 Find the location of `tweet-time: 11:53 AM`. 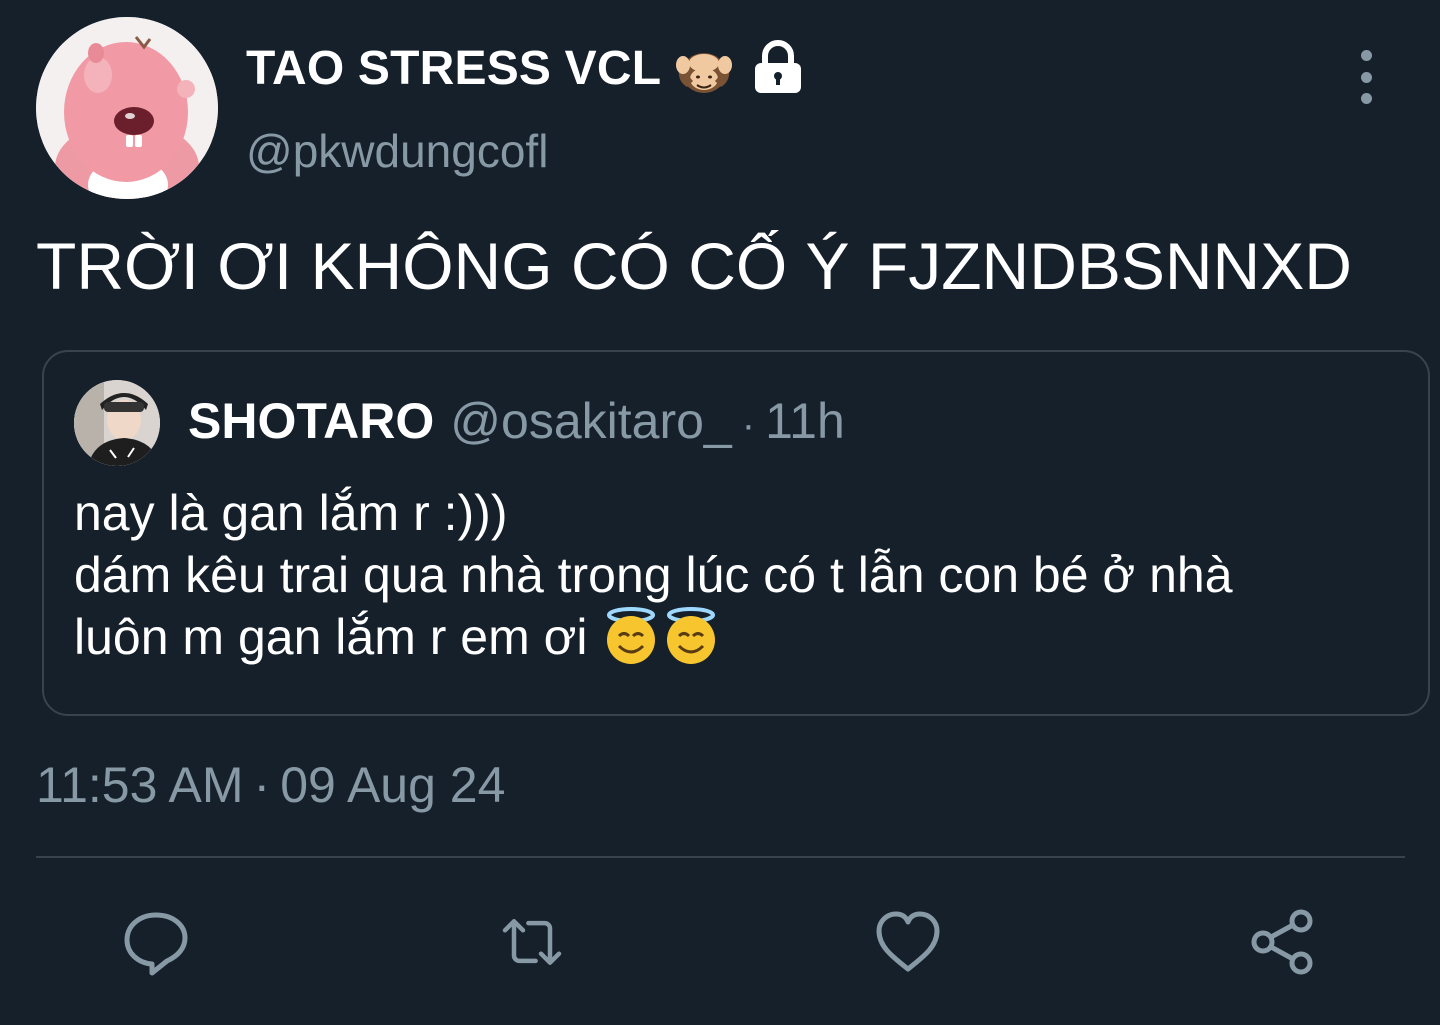

tweet-time: 11:53 AM is located at coordinates (140, 785).